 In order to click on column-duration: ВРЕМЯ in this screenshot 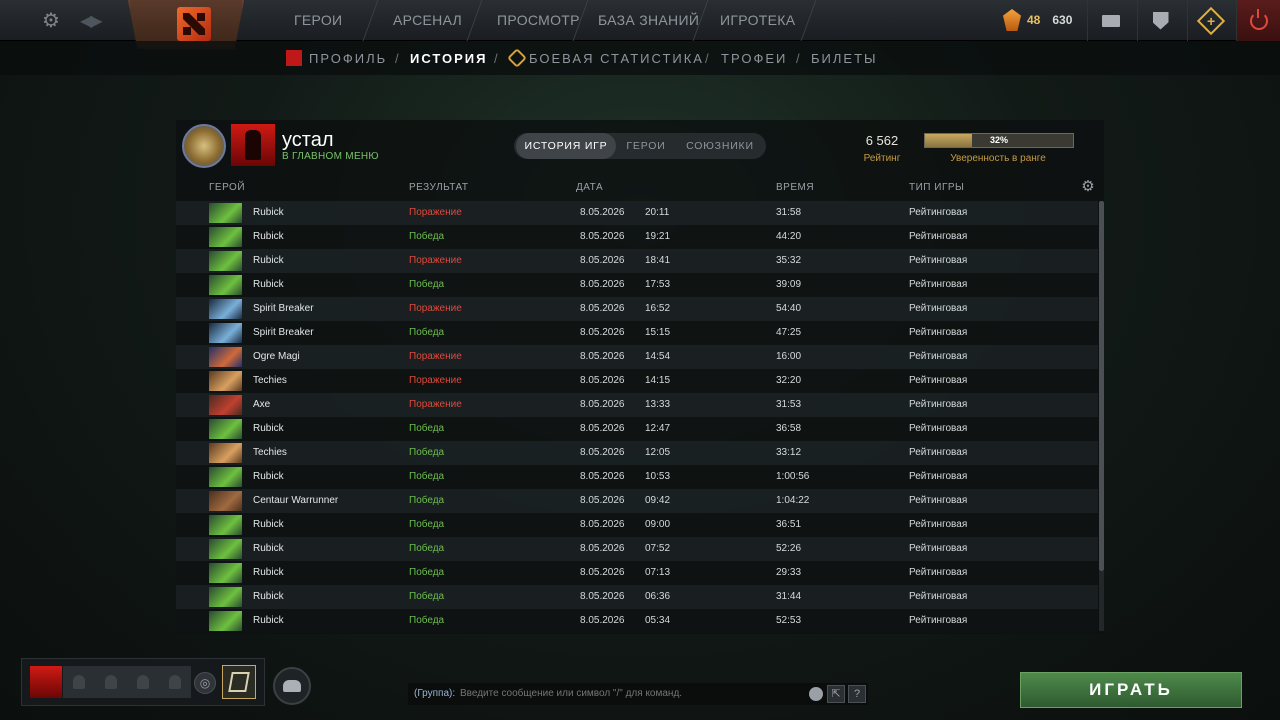, I will do `click(795, 187)`.